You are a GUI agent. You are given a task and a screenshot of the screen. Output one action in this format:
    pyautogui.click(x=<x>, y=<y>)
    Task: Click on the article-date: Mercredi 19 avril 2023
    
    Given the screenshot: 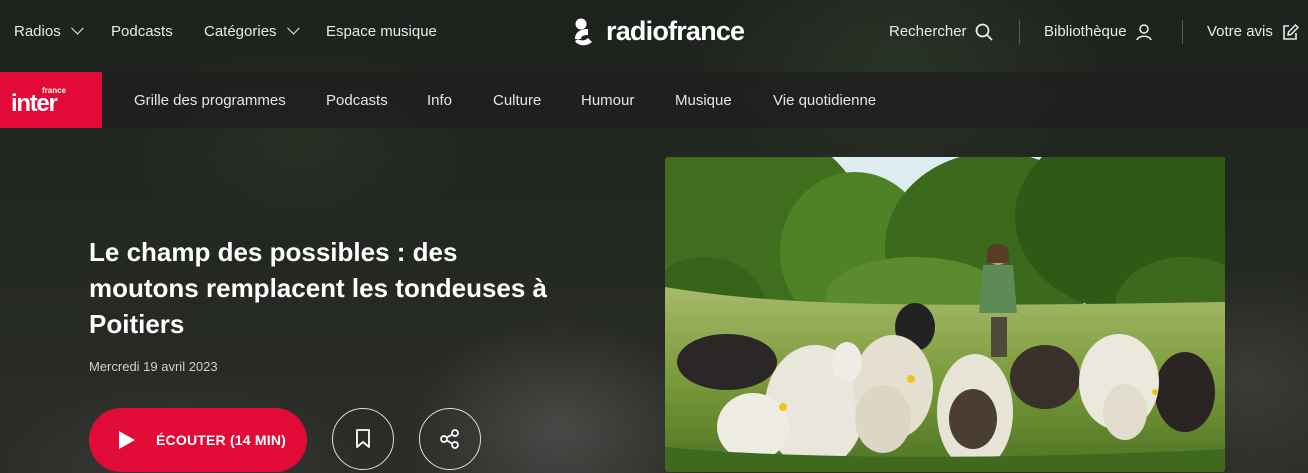 What is the action you would take?
    pyautogui.click(x=153, y=366)
    